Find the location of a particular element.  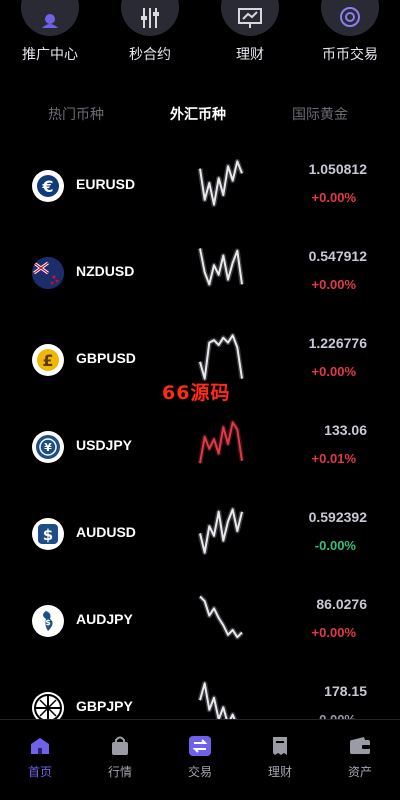

market-price: 133.06 is located at coordinates (345, 430).